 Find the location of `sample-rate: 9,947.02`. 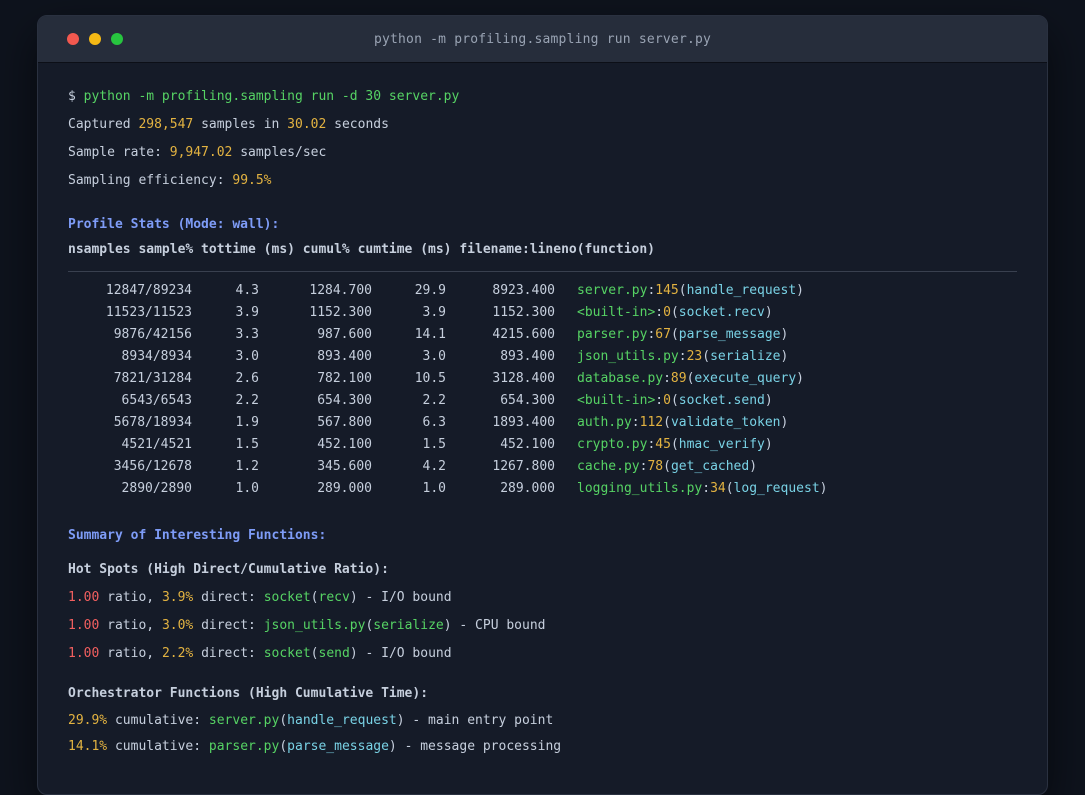

sample-rate: 9,947.02 is located at coordinates (201, 152).